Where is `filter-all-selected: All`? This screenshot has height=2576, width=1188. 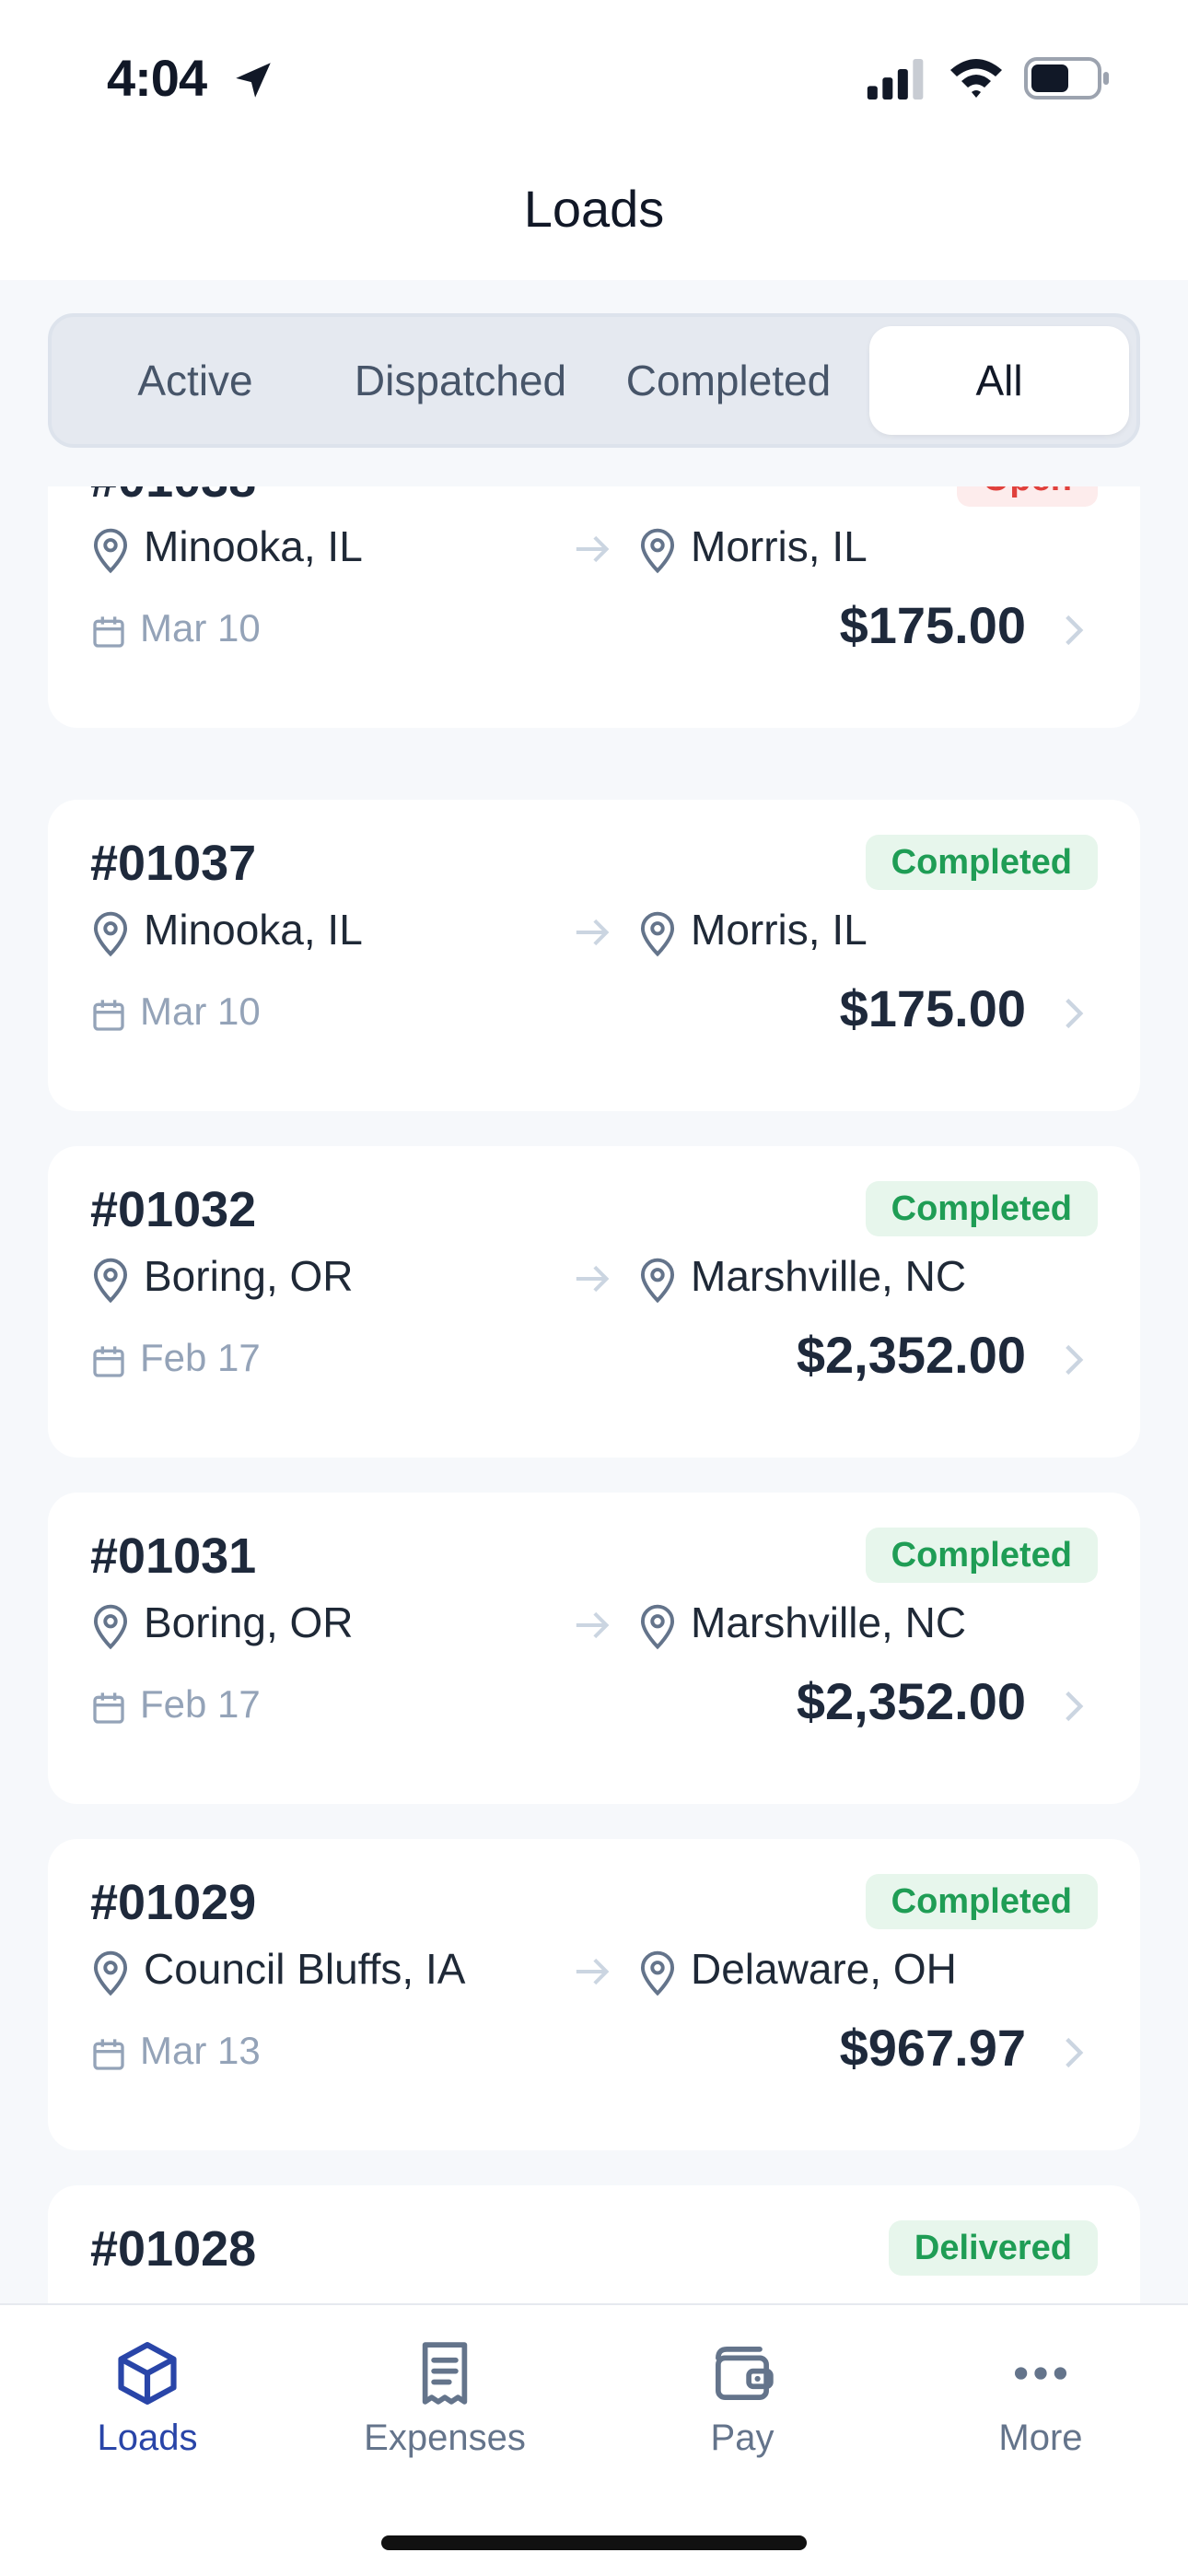 filter-all-selected: All is located at coordinates (999, 380).